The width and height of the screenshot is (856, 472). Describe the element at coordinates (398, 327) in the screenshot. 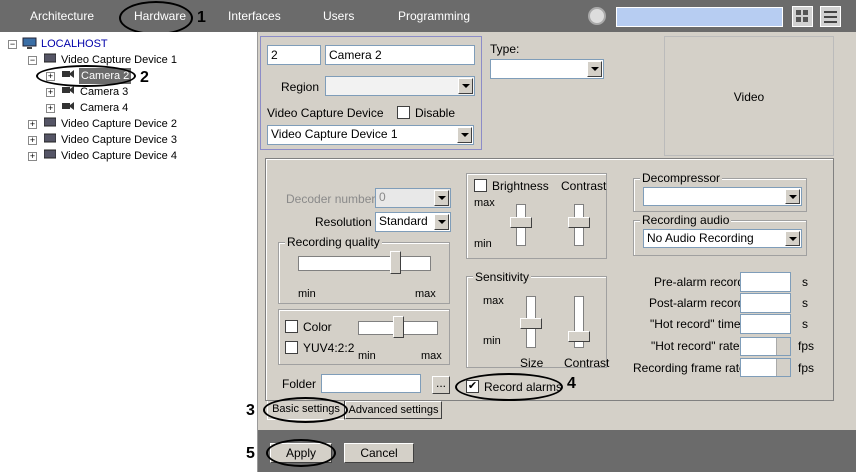

I see `color-slider` at that location.